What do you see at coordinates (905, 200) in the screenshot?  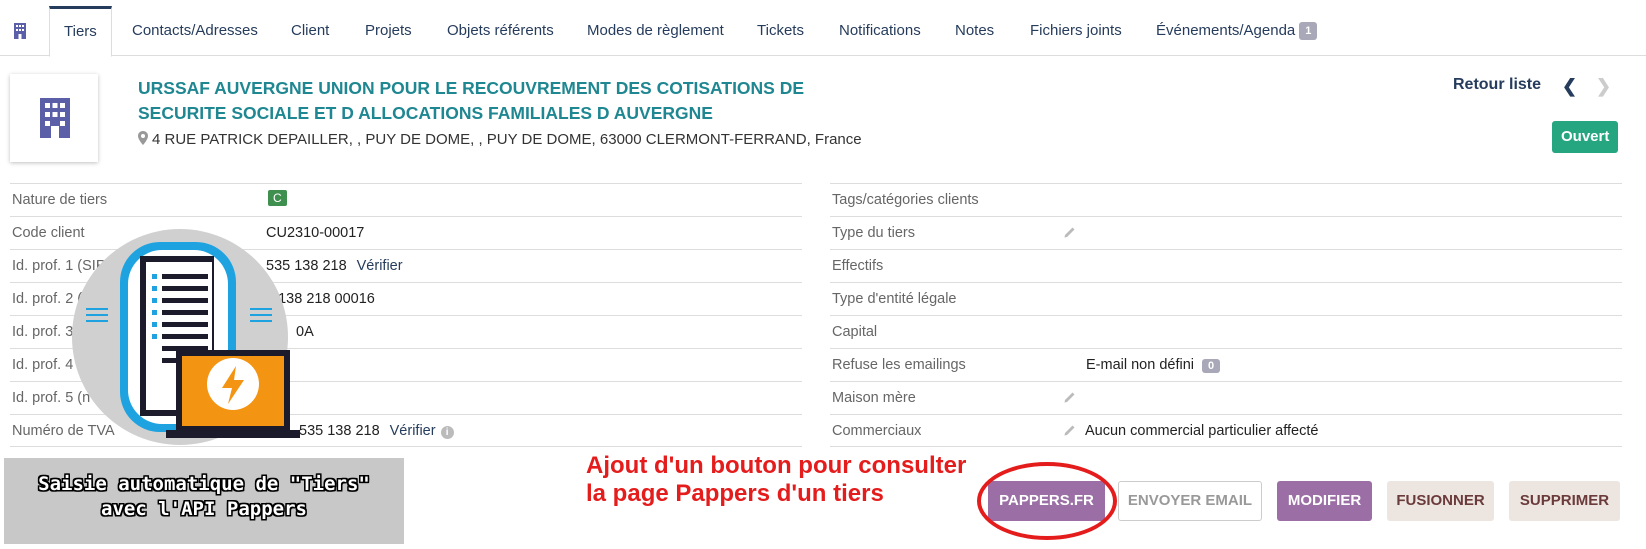 I see `field-label: Tags/catégories clients` at bounding box center [905, 200].